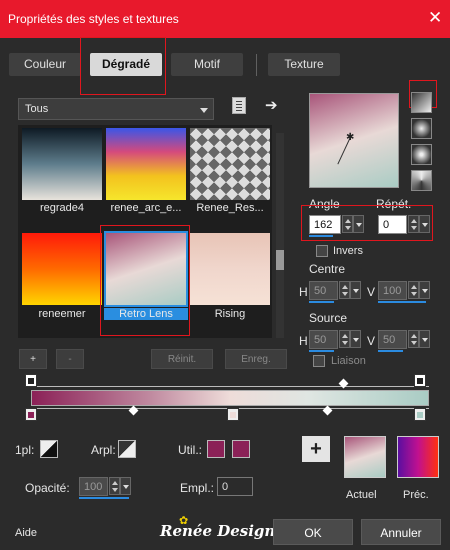  Describe the element at coordinates (321, 351) in the screenshot. I see `source-h-slider` at that location.